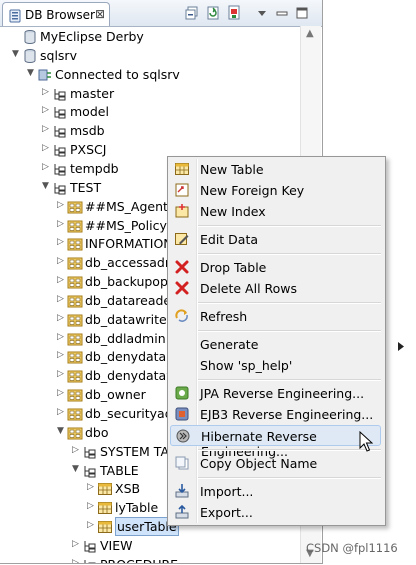 This screenshot has width=416, height=565. I want to click on scroll-up-icon: ▲, so click(310, 33).